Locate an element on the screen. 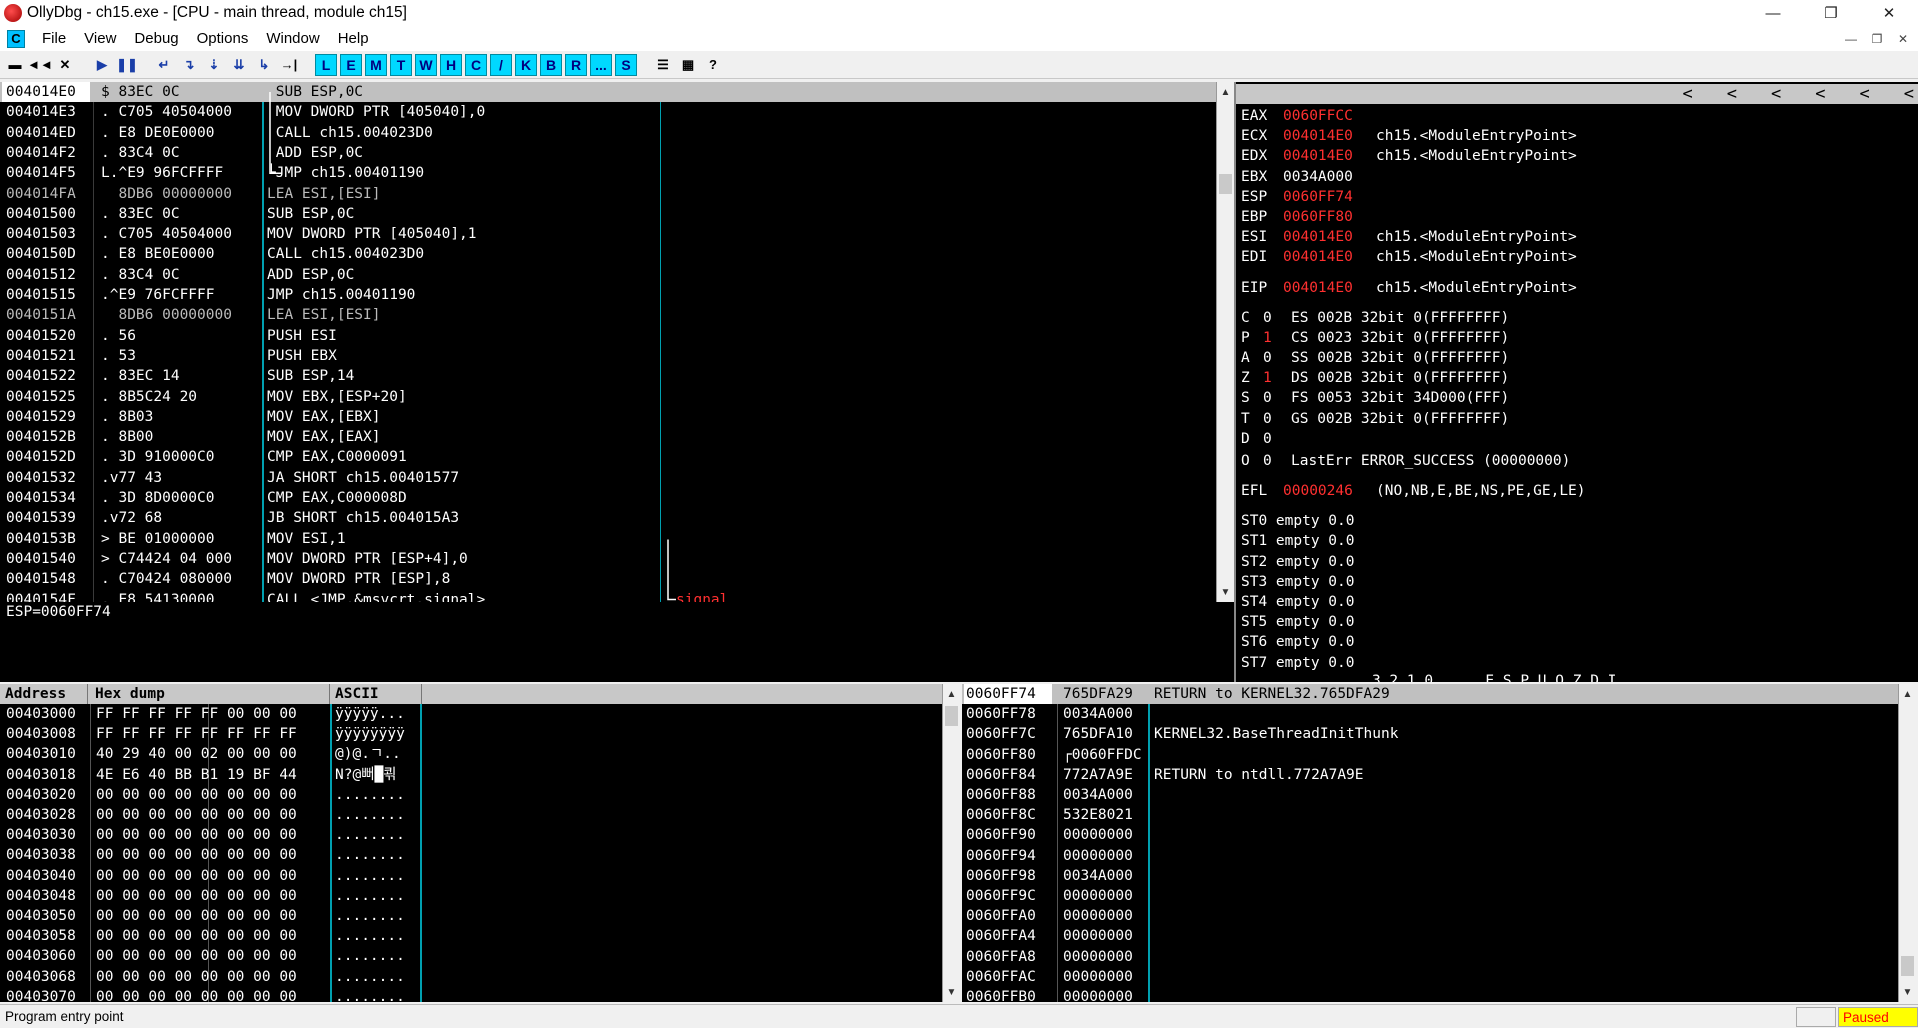  restore-button: ❐ is located at coordinates (1831, 13).